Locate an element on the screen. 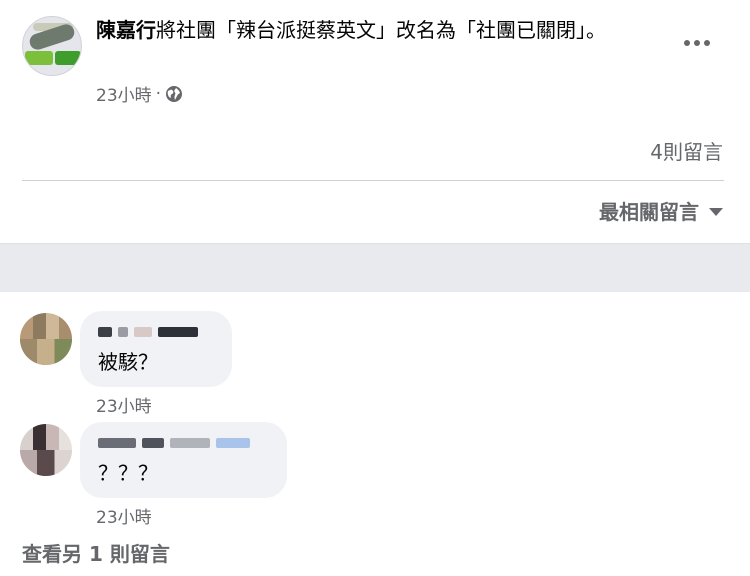 The width and height of the screenshot is (750, 576). post-meta: 23小時 · is located at coordinates (139, 93).